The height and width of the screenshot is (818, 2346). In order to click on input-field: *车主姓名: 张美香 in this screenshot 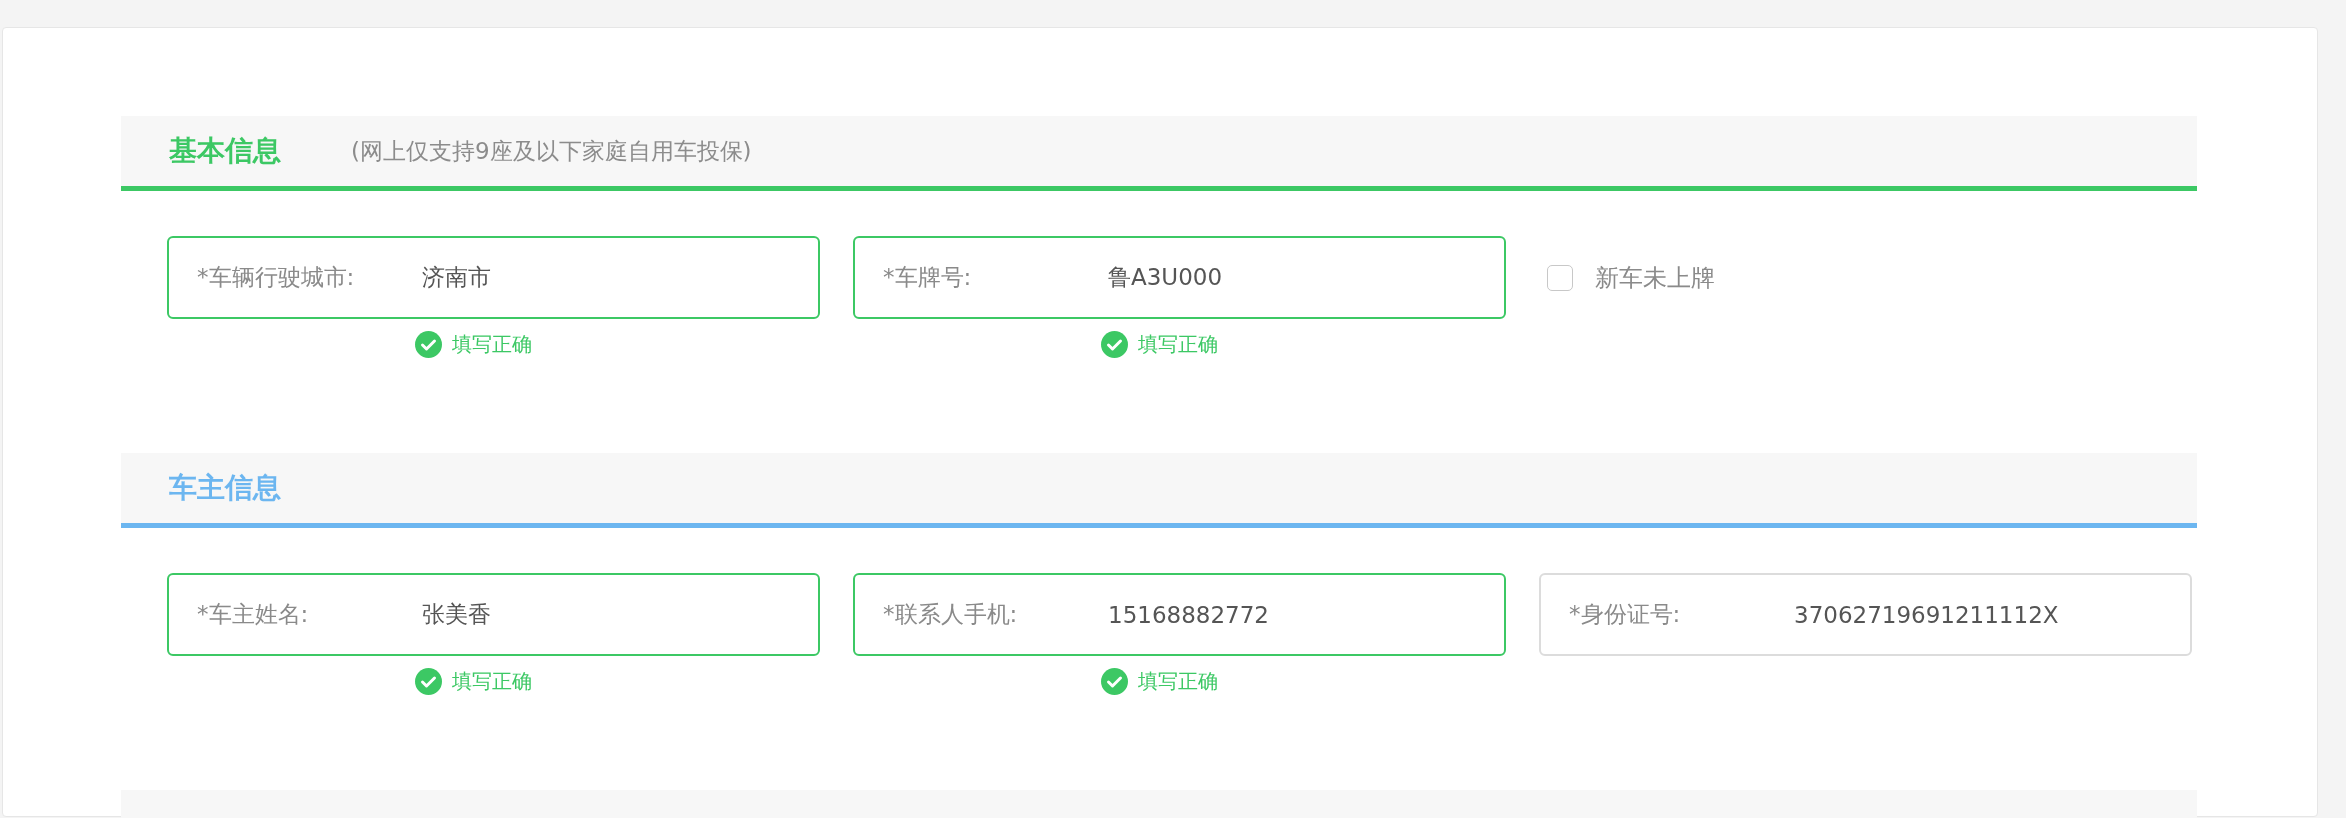, I will do `click(493, 614)`.